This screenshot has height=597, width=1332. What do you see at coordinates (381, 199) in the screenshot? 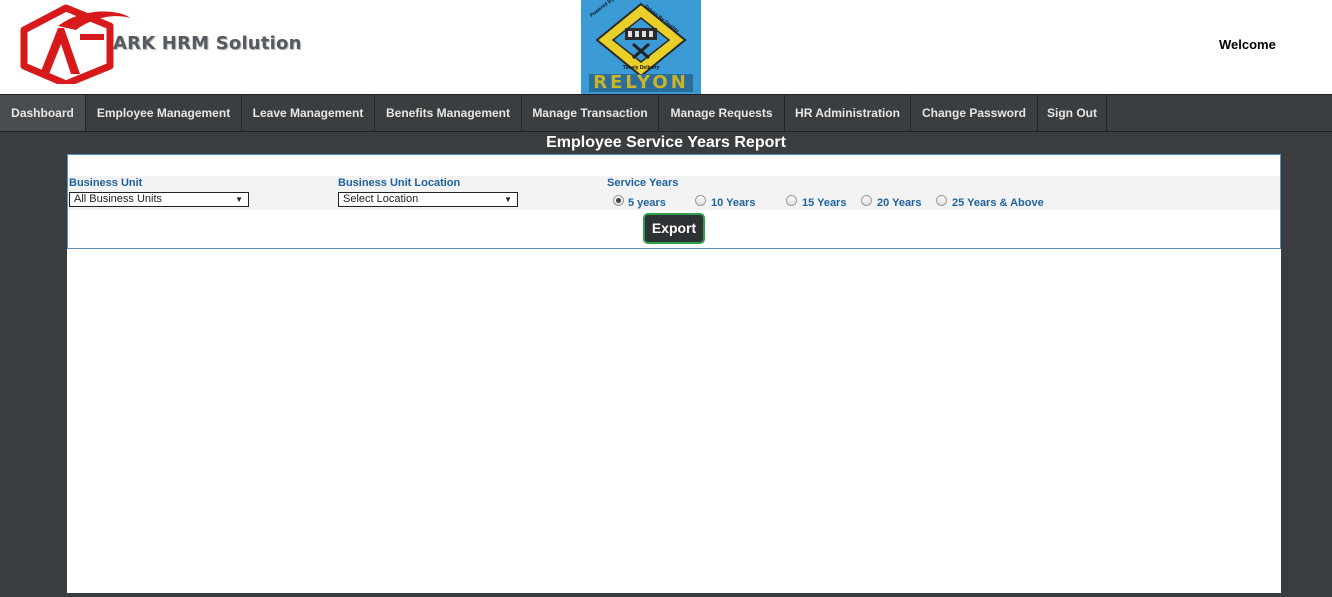
I see `location-selected-value: Select Location` at bounding box center [381, 199].